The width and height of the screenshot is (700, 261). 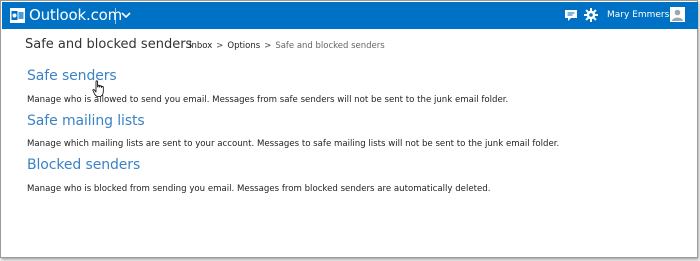 What do you see at coordinates (86, 121) in the screenshot?
I see `safe-mailing-lists-link: Safe mailing lists` at bounding box center [86, 121].